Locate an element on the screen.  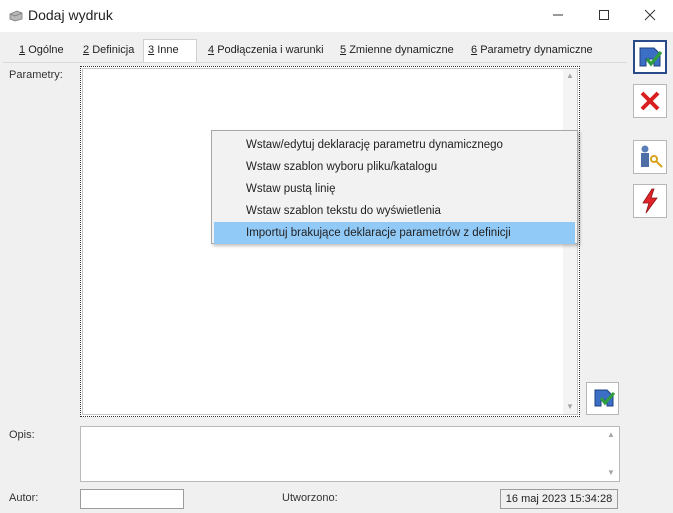
tab-number: 6 is located at coordinates (474, 50).